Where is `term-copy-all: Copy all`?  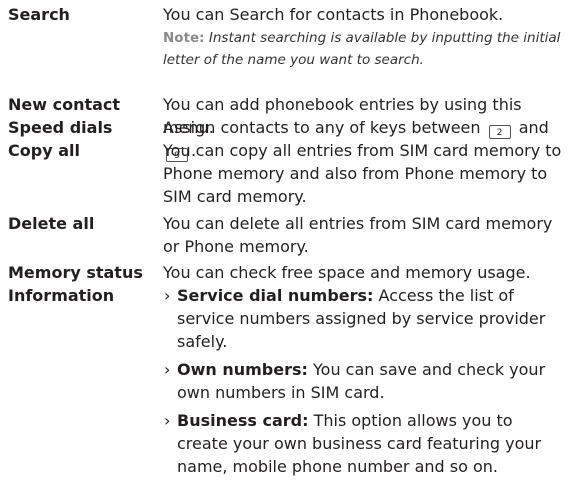 term-copy-all: Copy all is located at coordinates (44, 150).